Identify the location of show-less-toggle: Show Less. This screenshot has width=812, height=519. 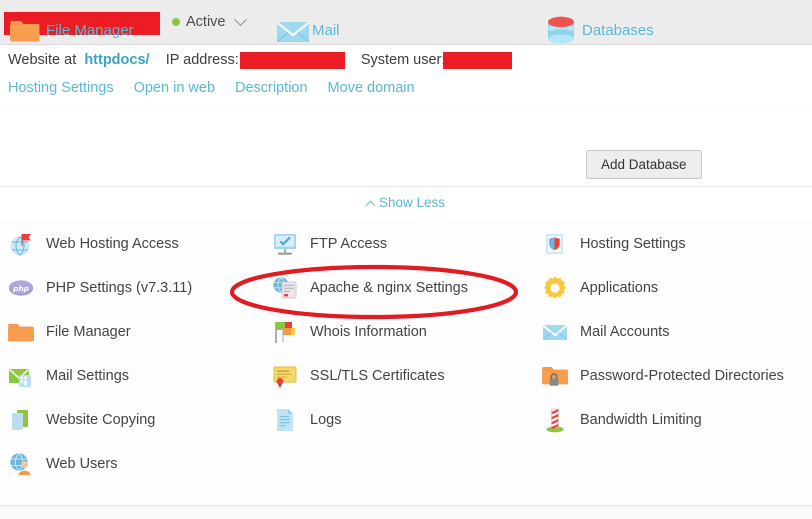
(406, 203).